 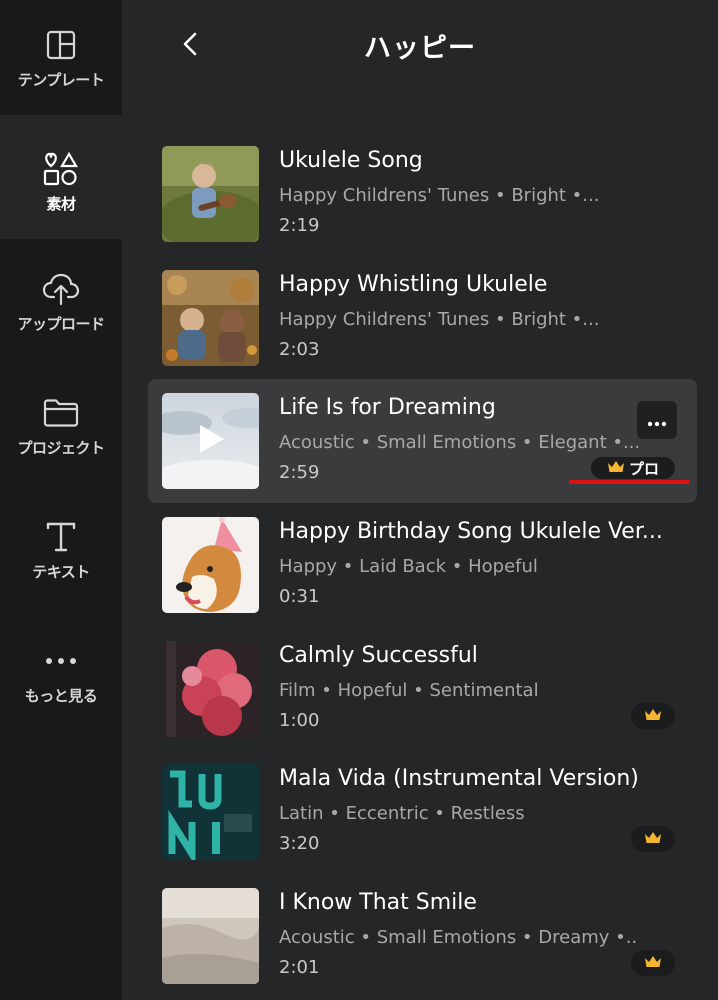 I want to click on track-duration: 1:00, so click(x=299, y=720).